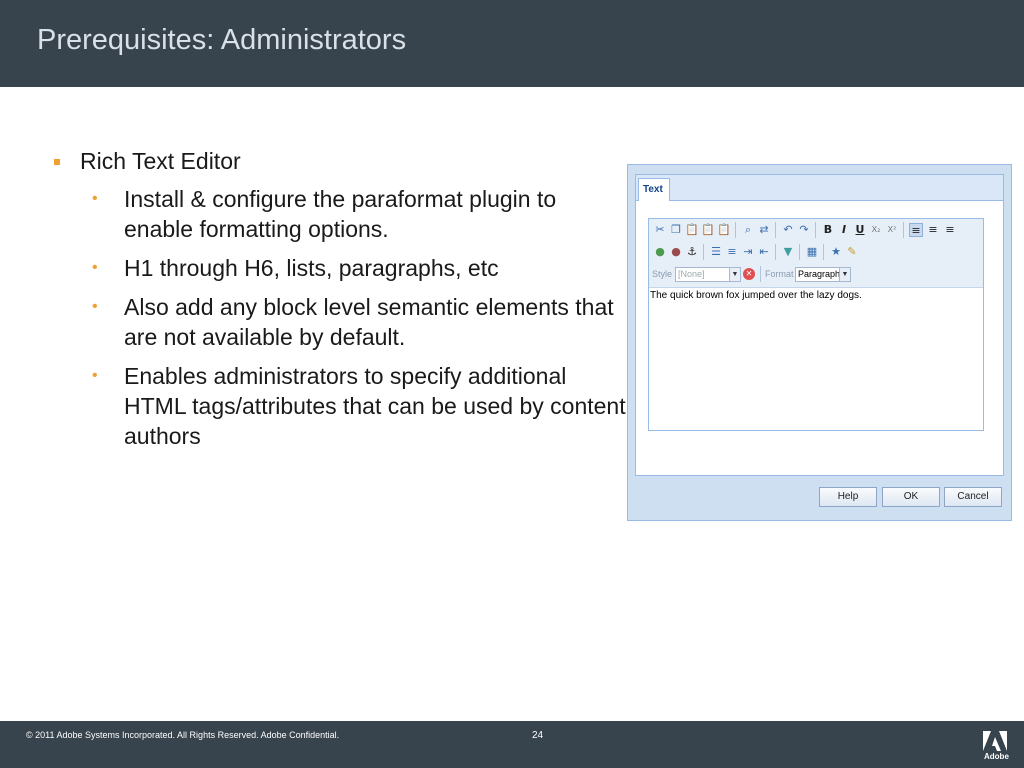 The width and height of the screenshot is (1024, 768). I want to click on toolbar-row-1: ✂ ❐ 📋 📋 📋 ⌕ ⇄ ↶ ↷ B I U X₂ X² ≡ ≡ ≡, so click(816, 230).